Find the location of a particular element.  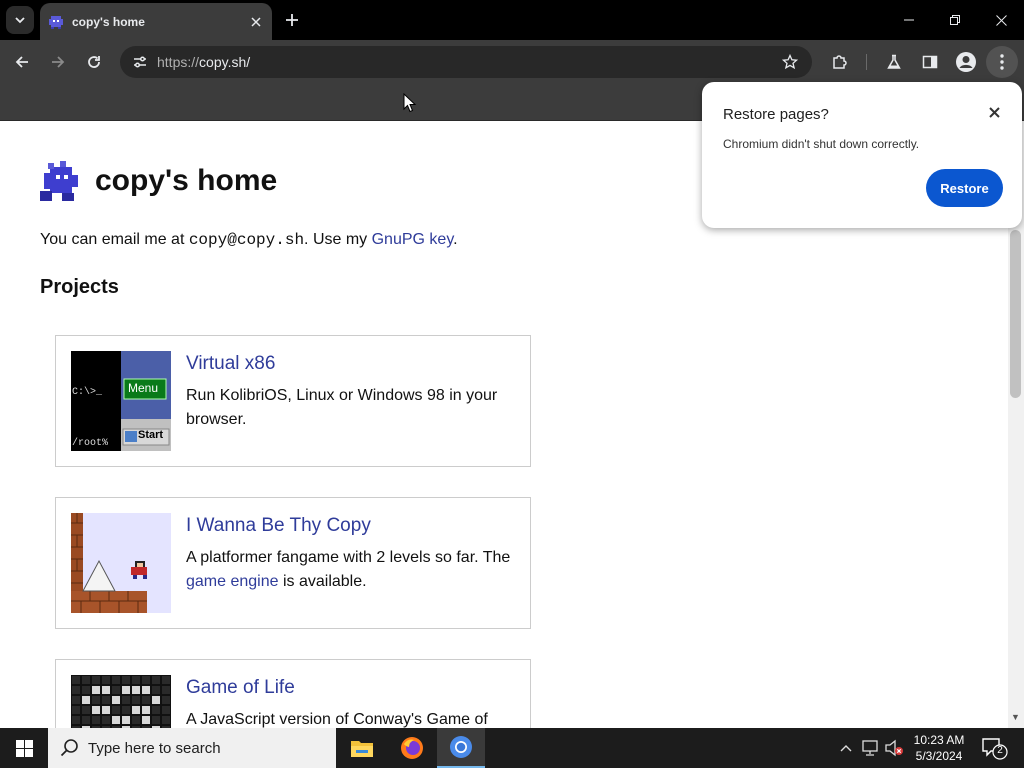

game-of-life-grid is located at coordinates (121, 701).